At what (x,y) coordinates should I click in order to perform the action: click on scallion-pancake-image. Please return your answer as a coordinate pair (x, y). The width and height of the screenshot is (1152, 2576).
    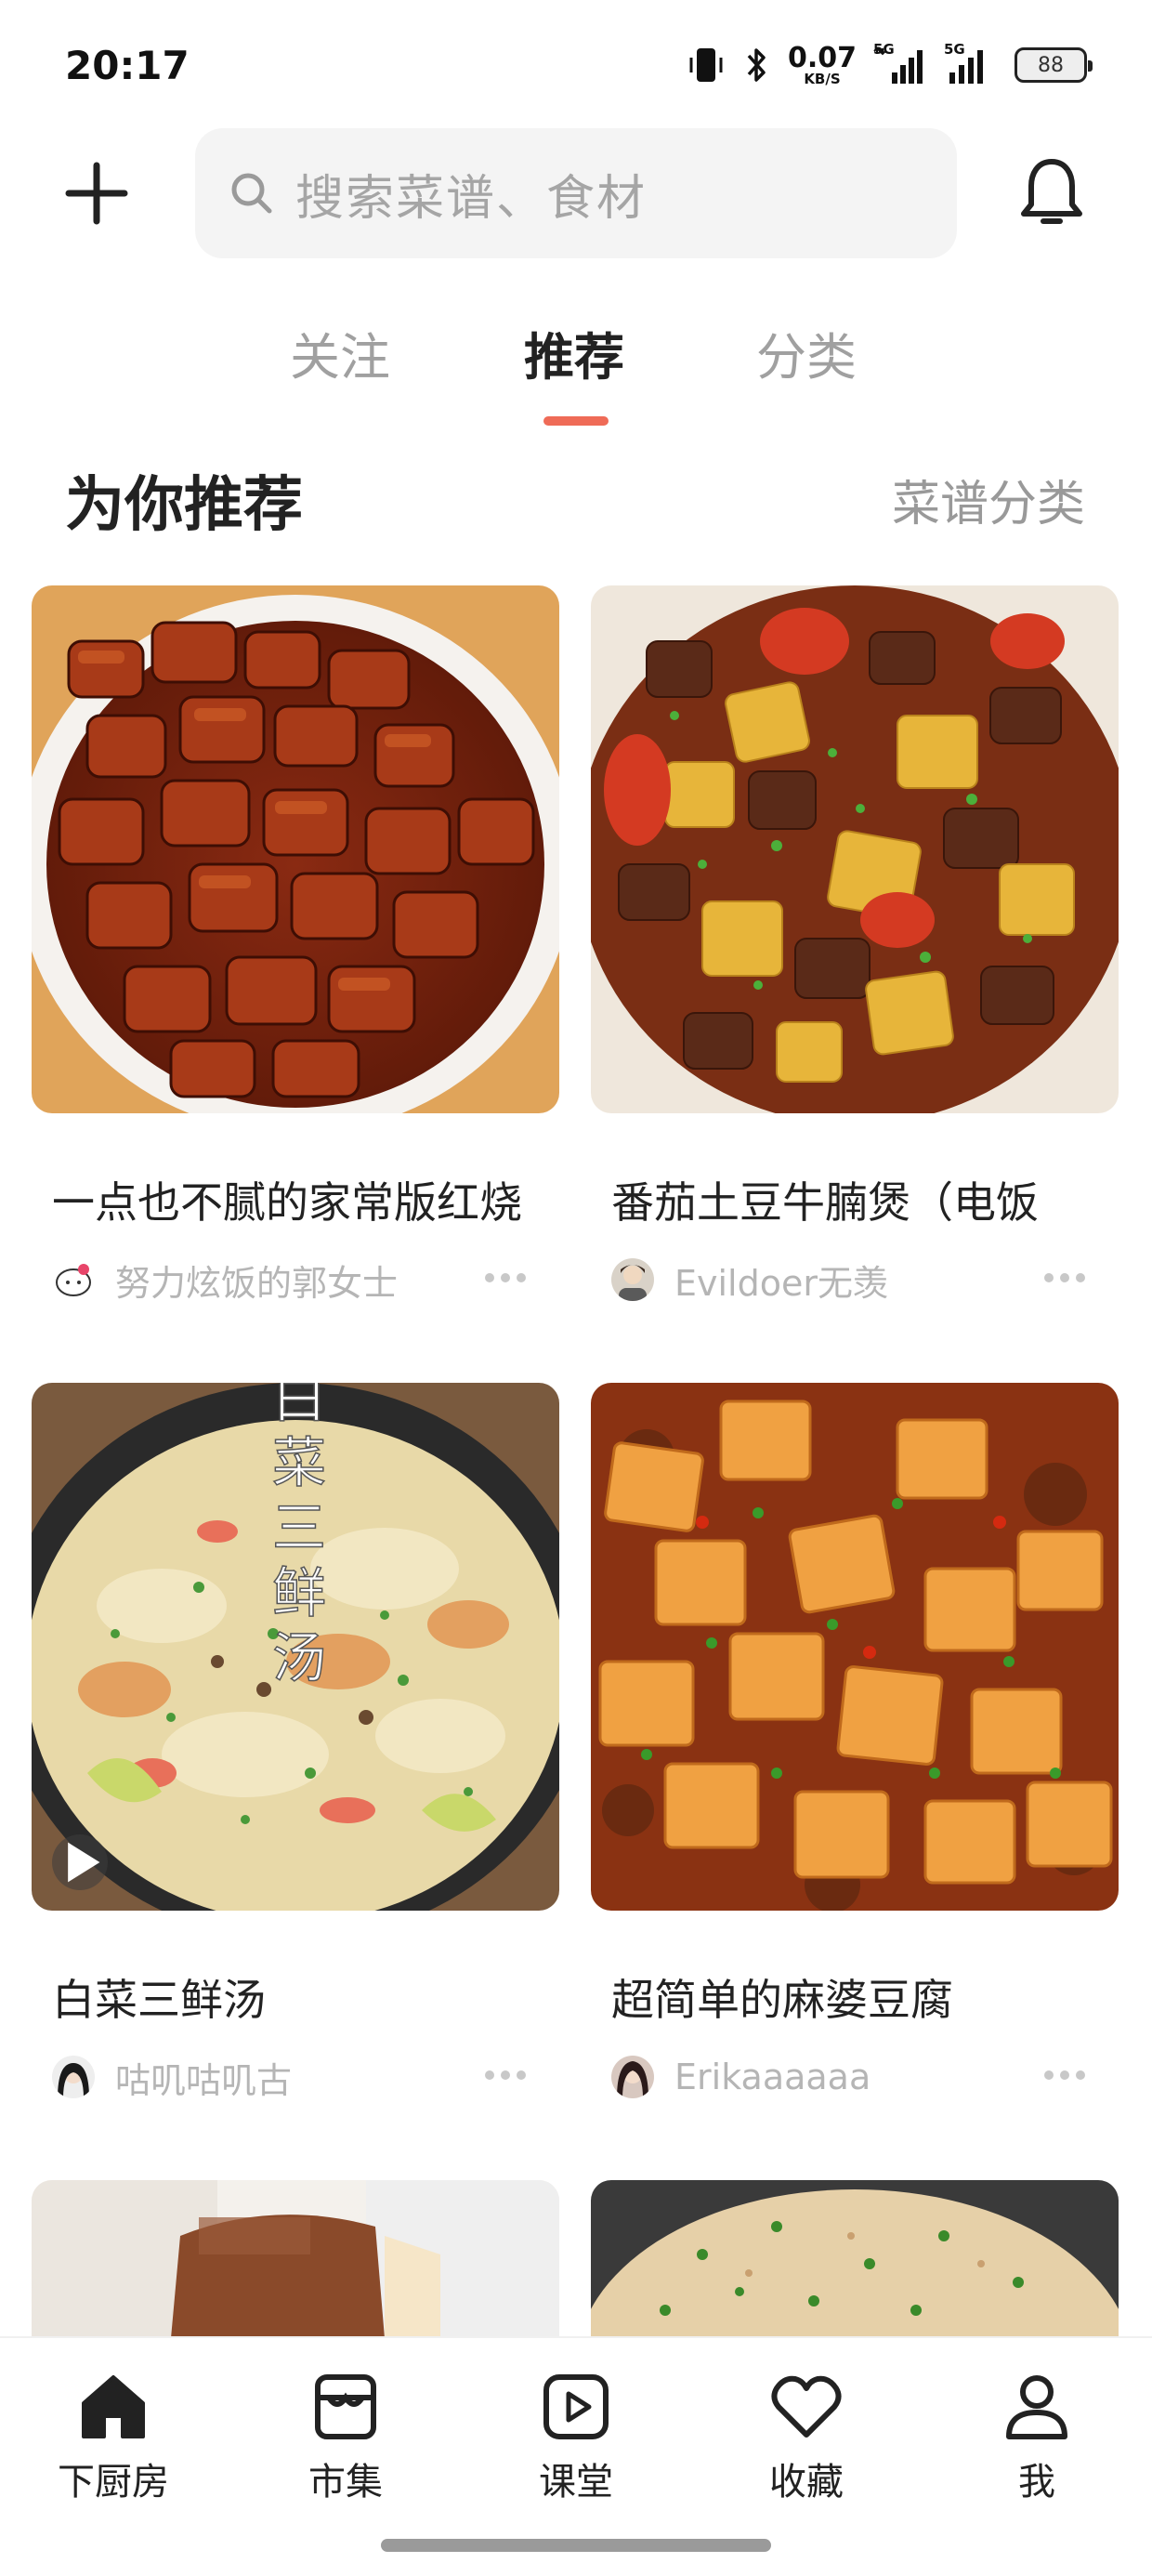
    Looking at the image, I should click on (855, 2259).